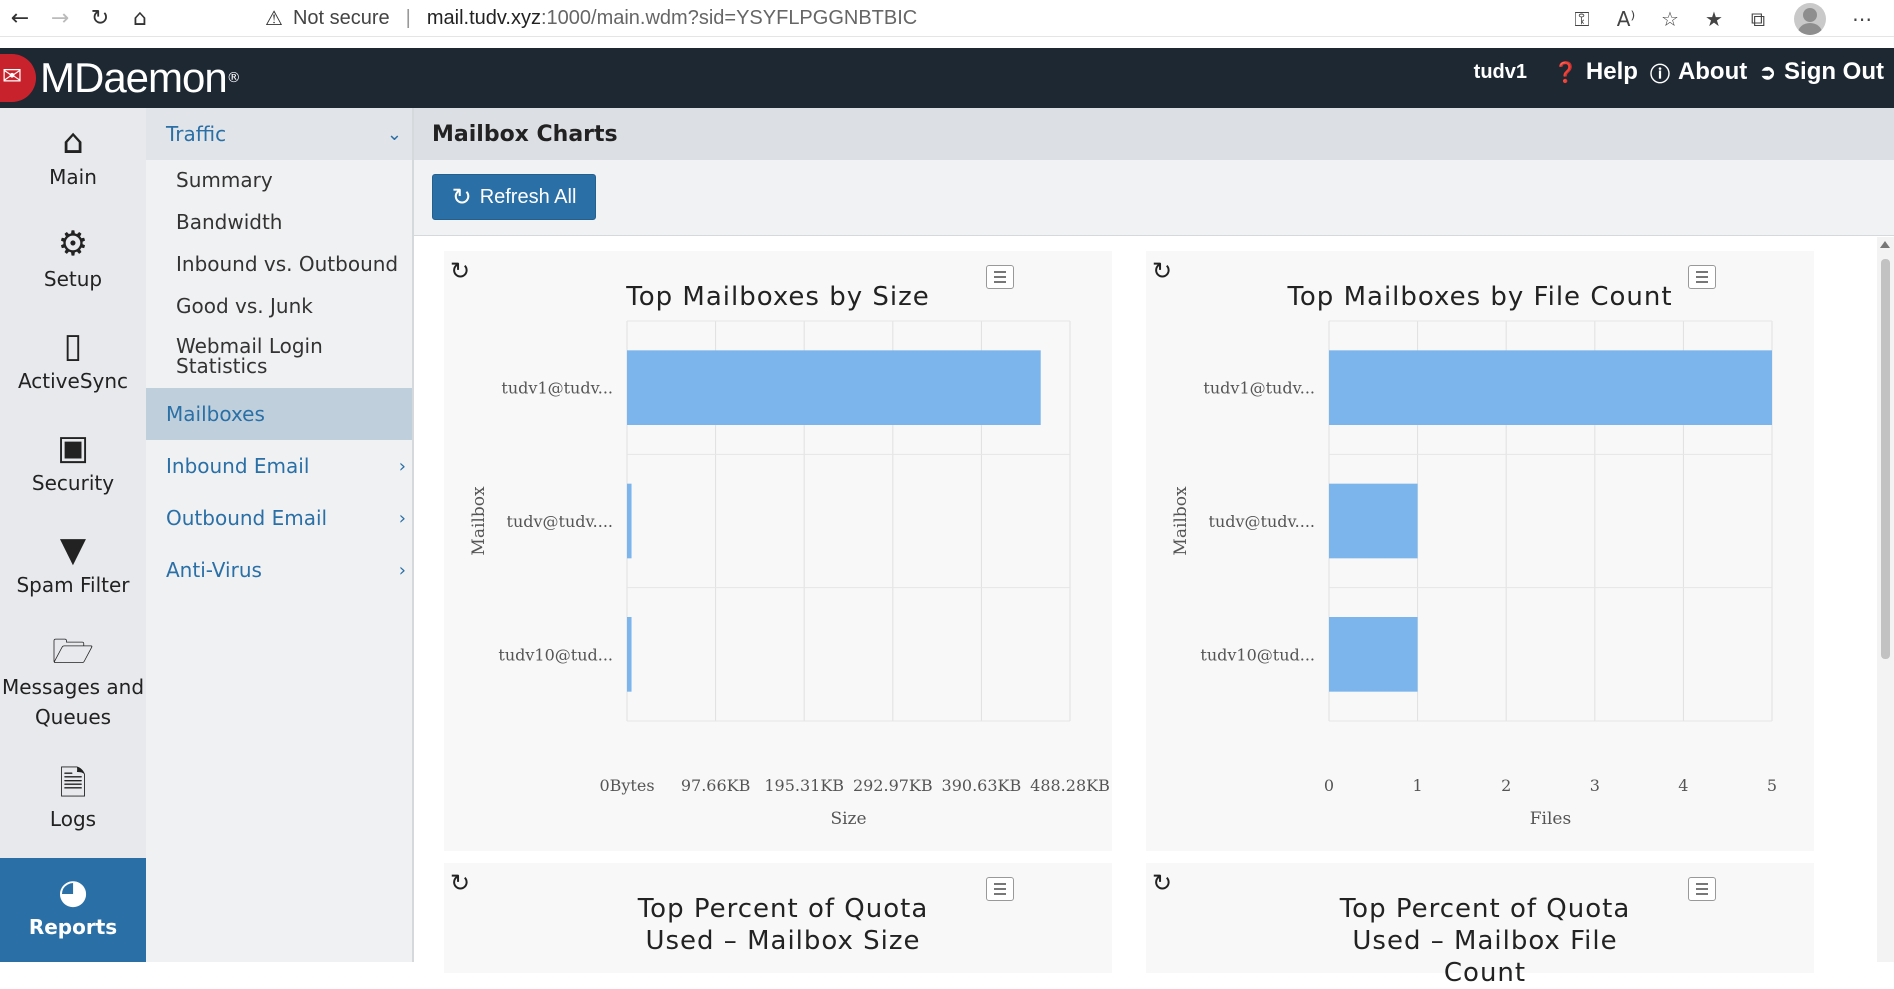 The image size is (1894, 989). What do you see at coordinates (73, 572) in the screenshot?
I see `nav-spam-filter: ▼ Spam Filter` at bounding box center [73, 572].